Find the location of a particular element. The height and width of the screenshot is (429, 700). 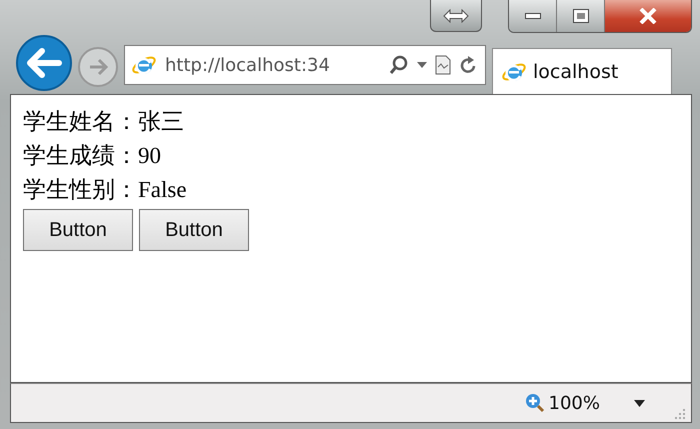

info-text: 学生姓名：张三 is located at coordinates (104, 122).